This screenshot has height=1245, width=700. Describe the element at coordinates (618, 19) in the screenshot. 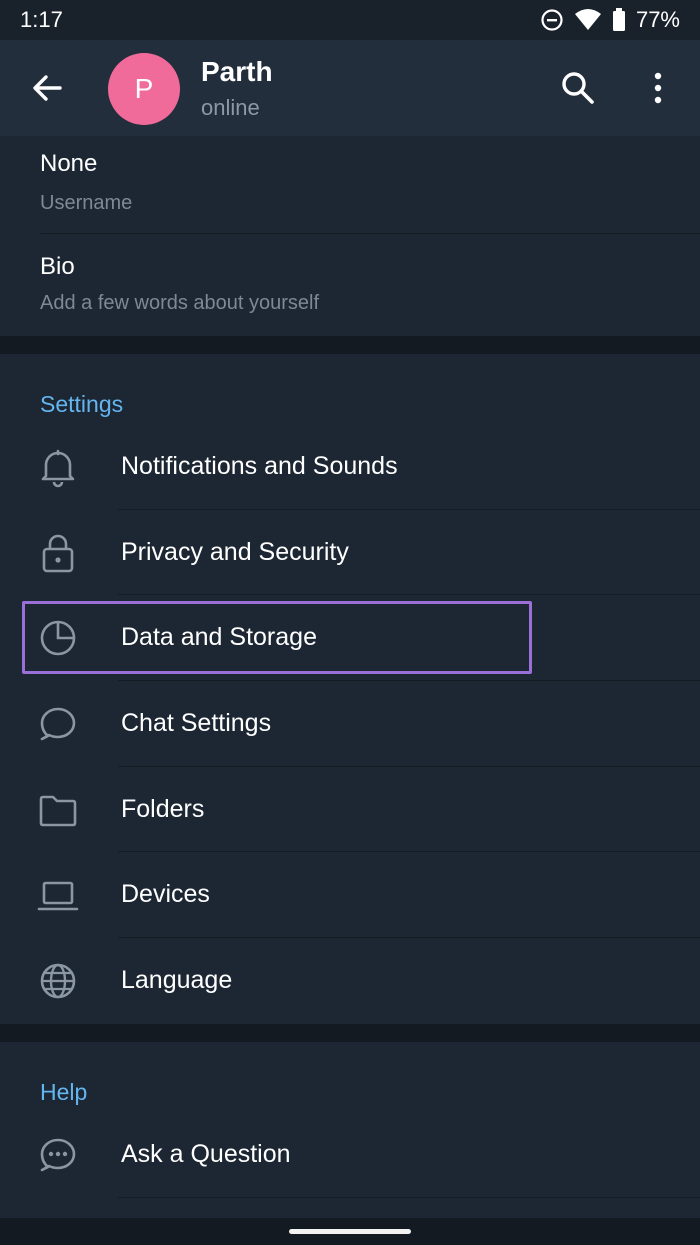

I see `battery-icon` at that location.